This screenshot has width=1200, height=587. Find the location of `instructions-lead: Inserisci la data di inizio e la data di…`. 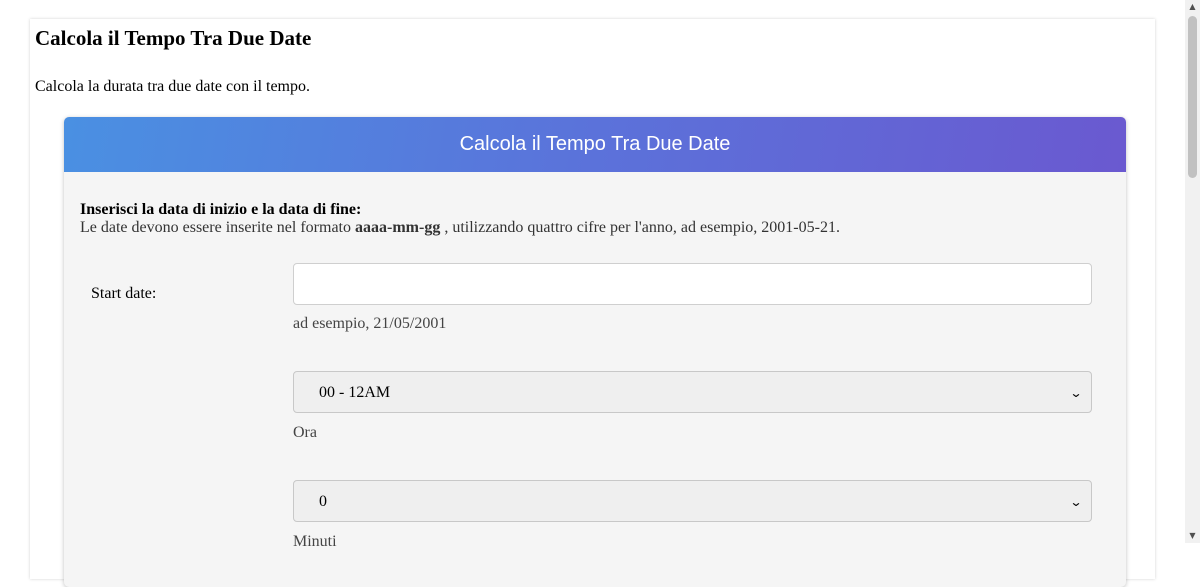

instructions-lead: Inserisci la data di inizio e la data di… is located at coordinates (221, 209).